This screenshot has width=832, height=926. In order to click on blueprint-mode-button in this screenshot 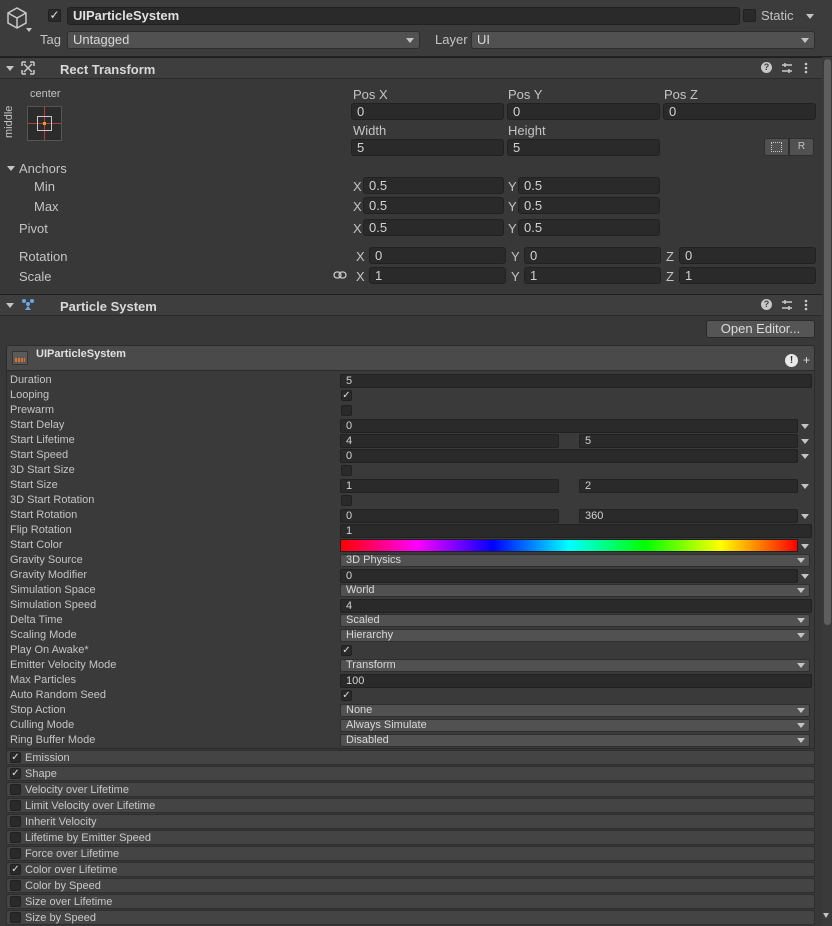, I will do `click(776, 147)`.